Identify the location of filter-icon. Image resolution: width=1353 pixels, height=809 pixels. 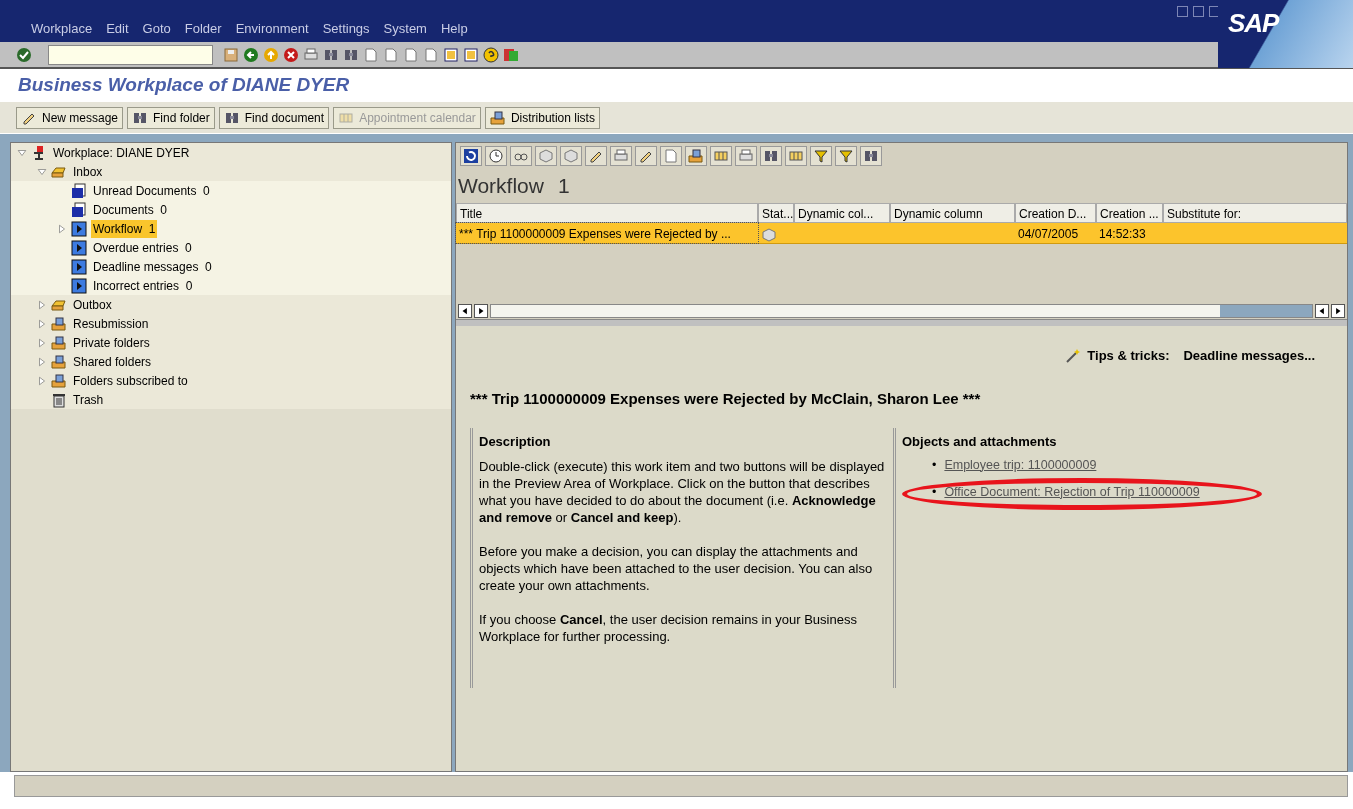
(821, 156).